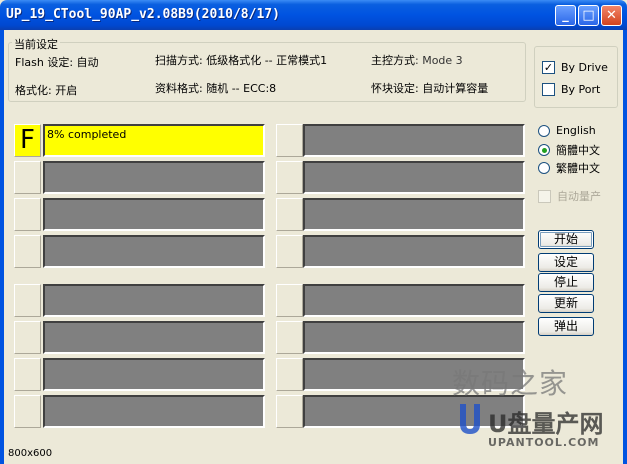 This screenshot has width=627, height=464. Describe the element at coordinates (393, 60) in the screenshot. I see `controller-label: 主控方式` at that location.